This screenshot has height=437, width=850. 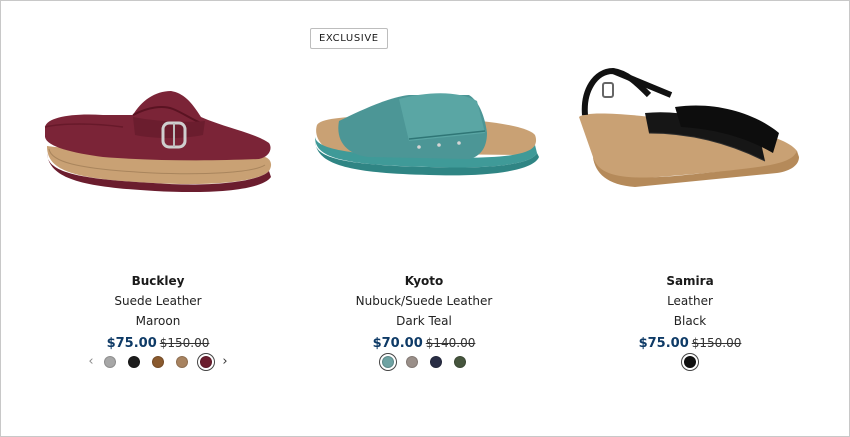 What do you see at coordinates (349, 38) in the screenshot?
I see `exclusive-badge: EXCLUSIVE` at bounding box center [349, 38].